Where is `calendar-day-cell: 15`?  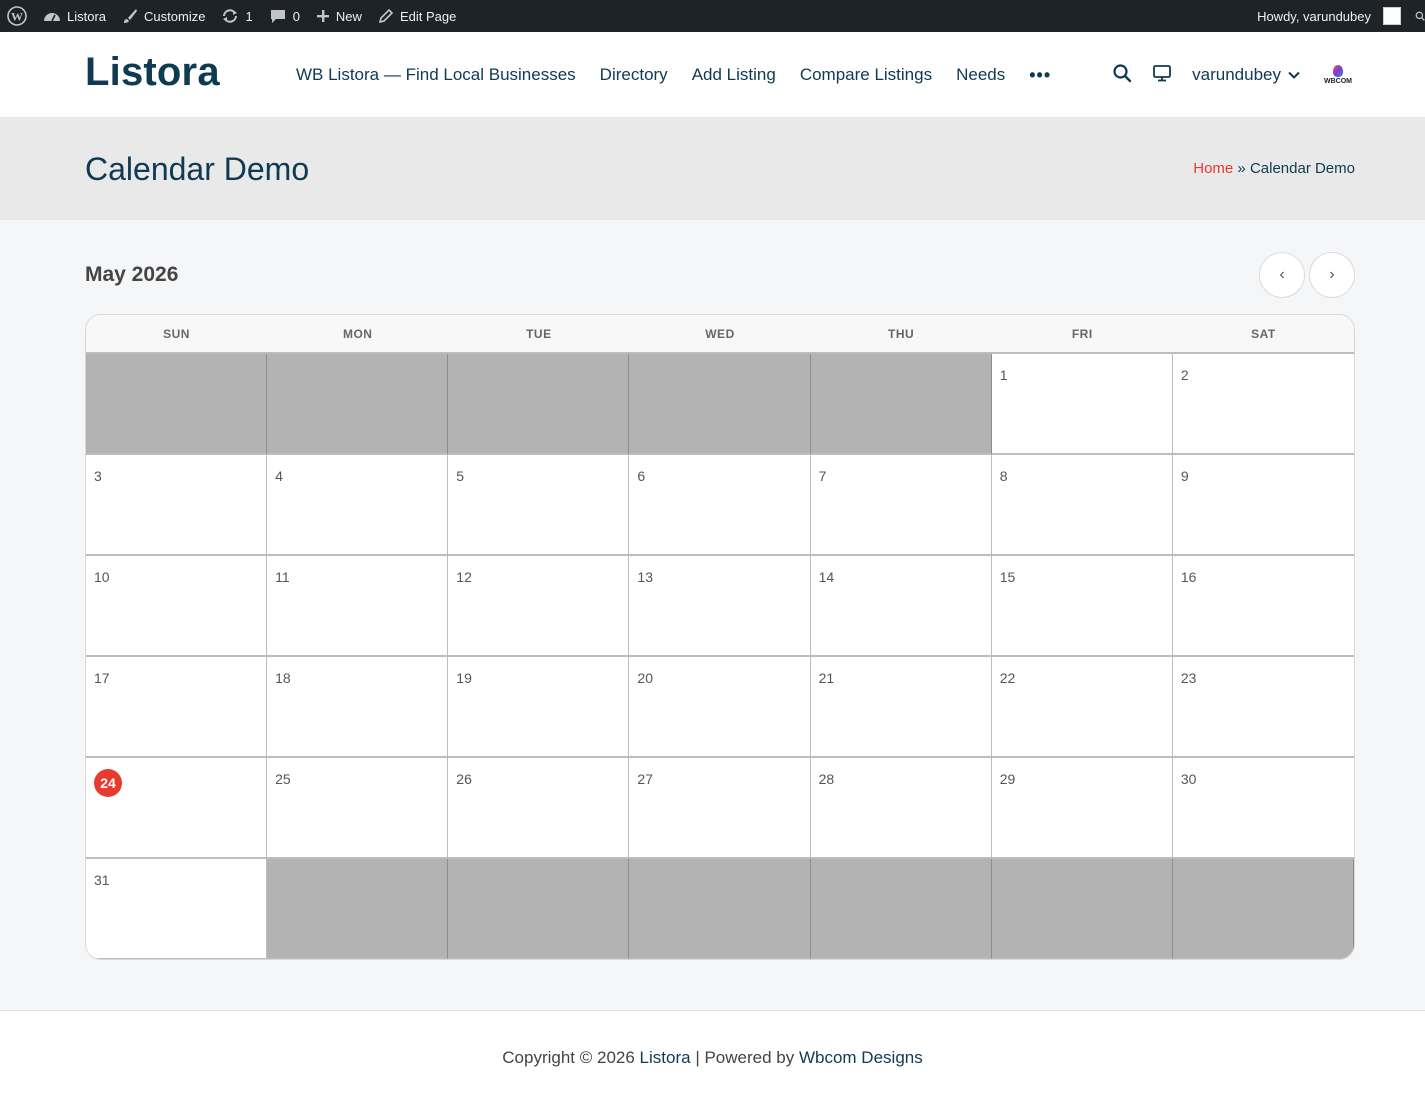
calendar-day-cell: 15 is located at coordinates (1082, 606).